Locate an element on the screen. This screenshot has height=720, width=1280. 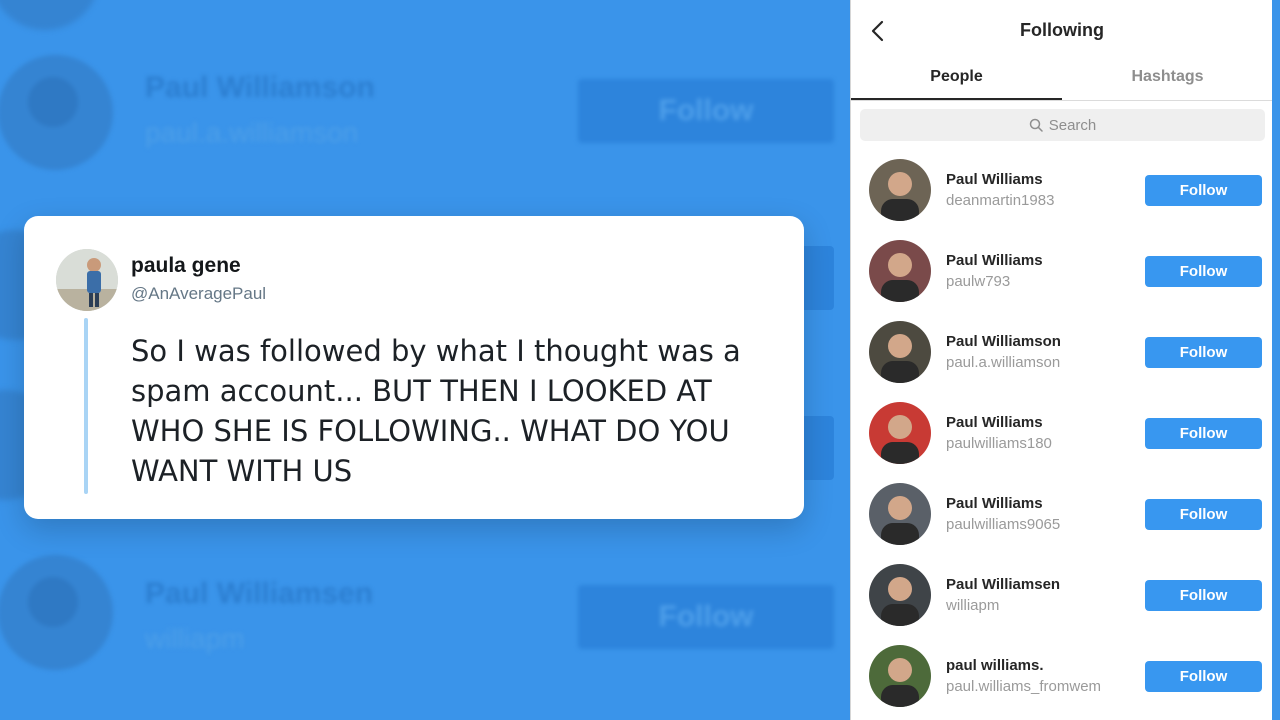
user-handle: williapm is located at coordinates (973, 605).